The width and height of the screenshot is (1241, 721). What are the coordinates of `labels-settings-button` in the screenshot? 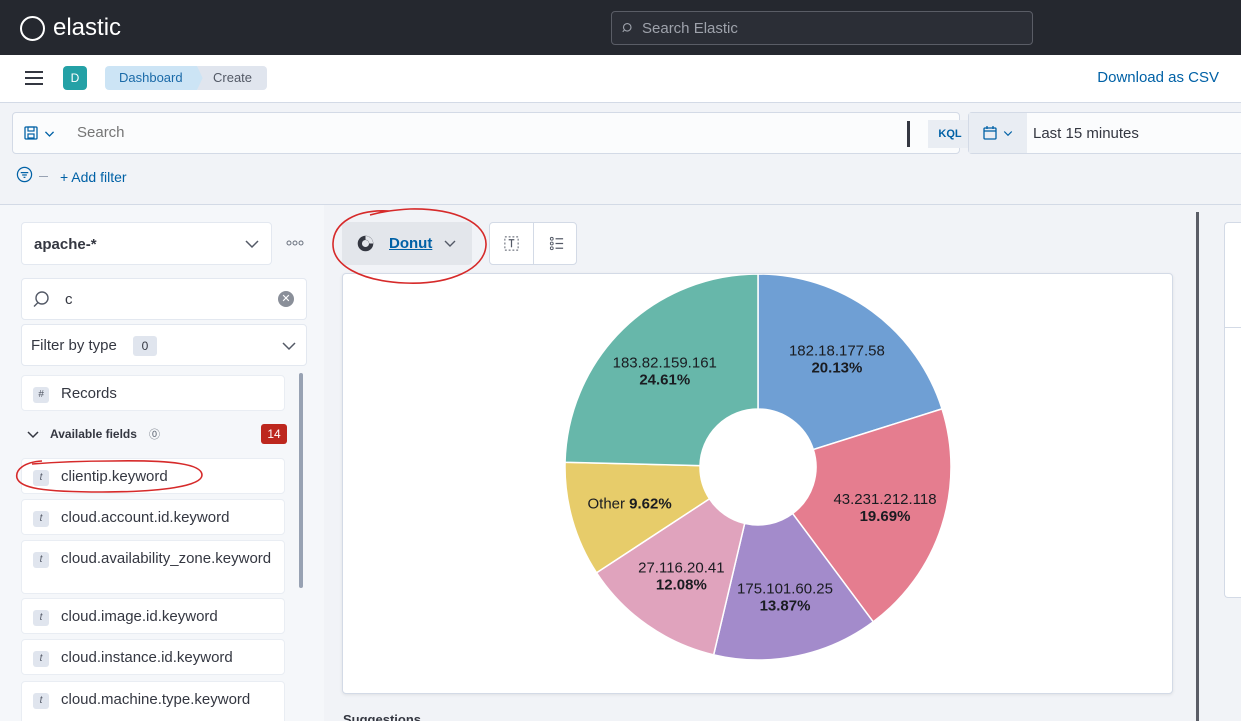 It's located at (512, 243).